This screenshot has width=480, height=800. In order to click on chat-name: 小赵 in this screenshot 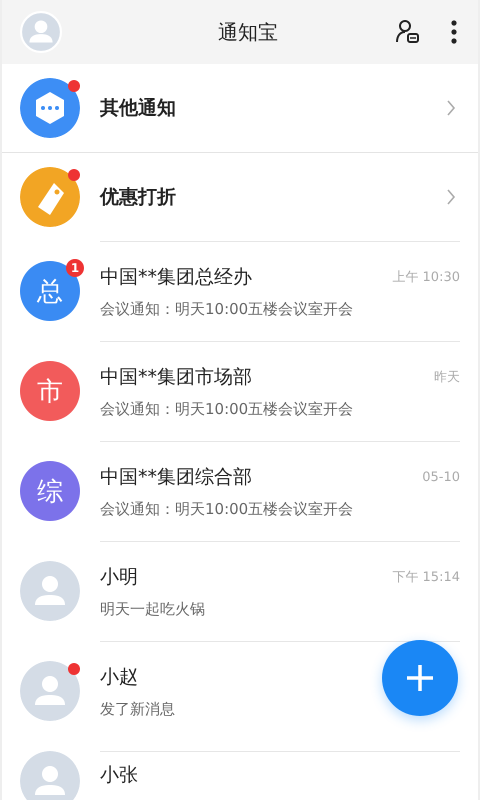, I will do `click(119, 677)`.